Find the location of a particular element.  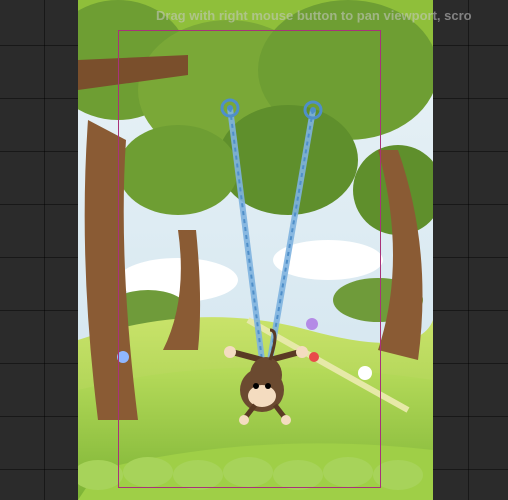

rope-left is located at coordinates (246, 234).